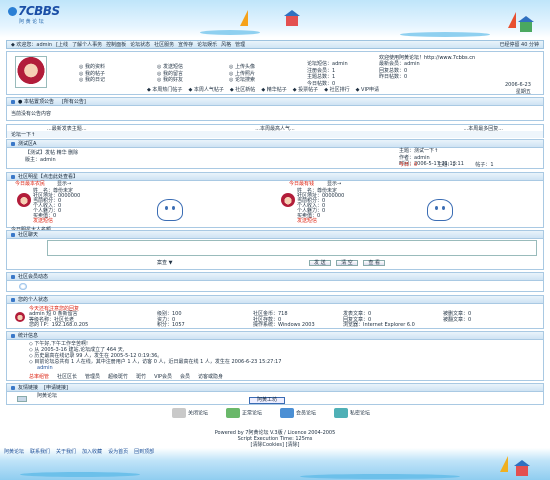 The height and width of the screenshot is (480, 550). Describe the element at coordinates (33, 277) in the screenshot. I see `members-title: 社区会员动态` at that location.